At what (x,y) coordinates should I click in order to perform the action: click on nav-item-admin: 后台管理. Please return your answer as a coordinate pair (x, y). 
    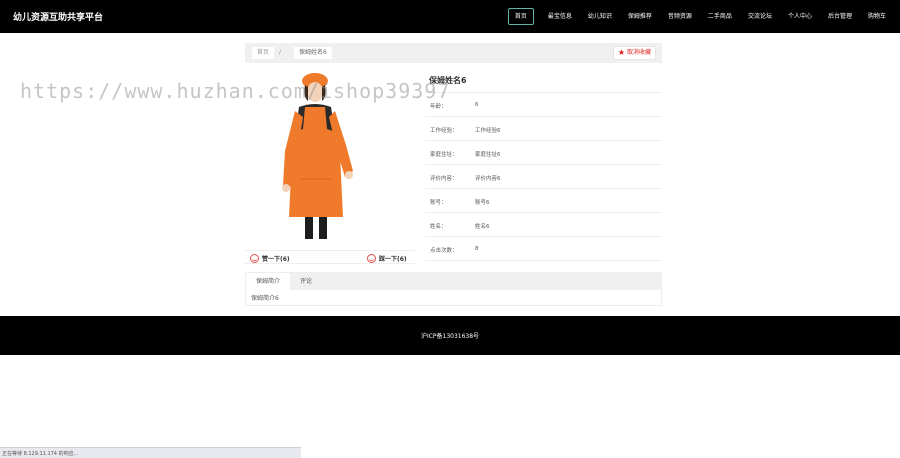
    Looking at the image, I should click on (840, 16).